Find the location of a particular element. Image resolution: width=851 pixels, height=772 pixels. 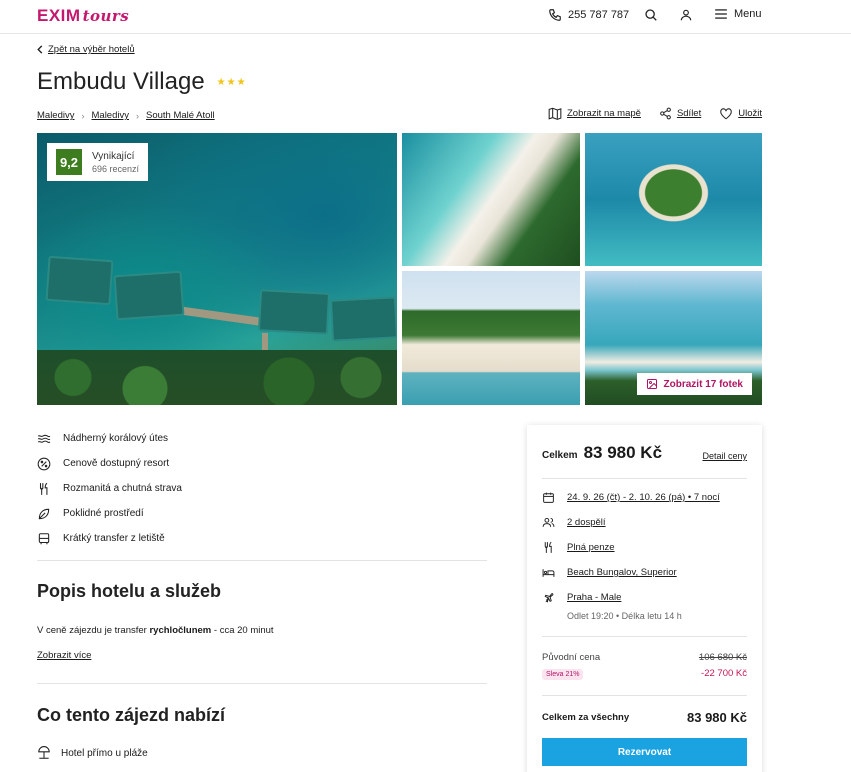

show-all-photos-label: Zobrazit 17 fotek is located at coordinates (703, 384).